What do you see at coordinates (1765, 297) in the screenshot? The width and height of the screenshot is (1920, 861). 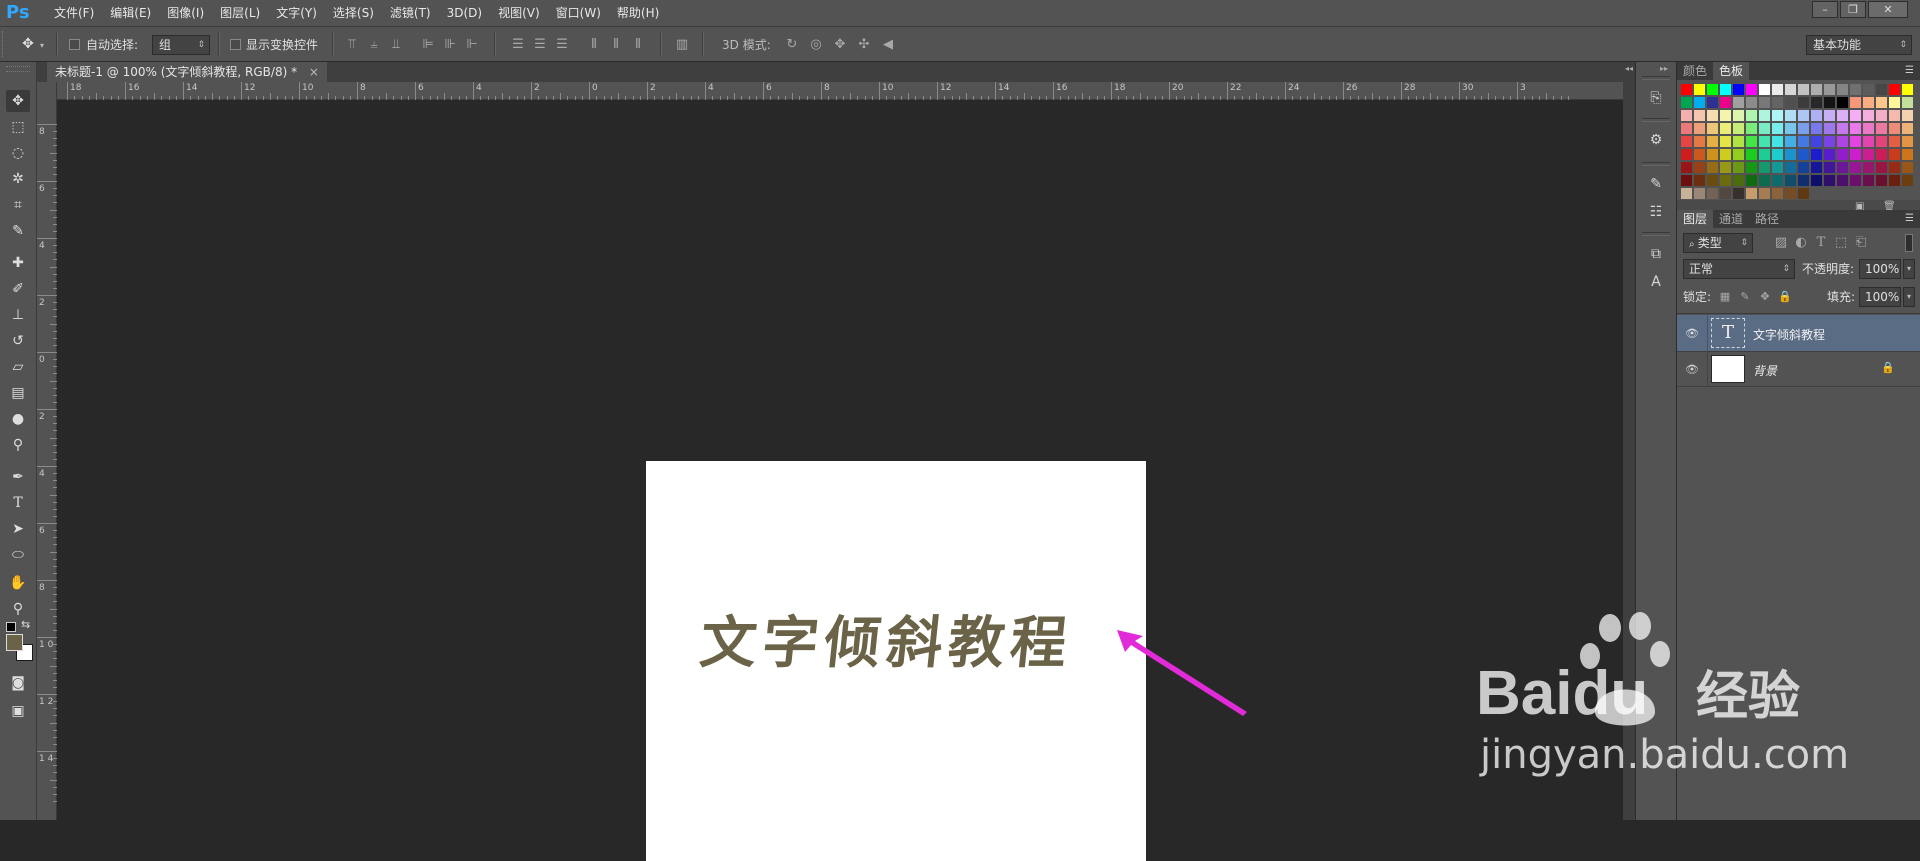 I see `lock-position-icon: ✥` at bounding box center [1765, 297].